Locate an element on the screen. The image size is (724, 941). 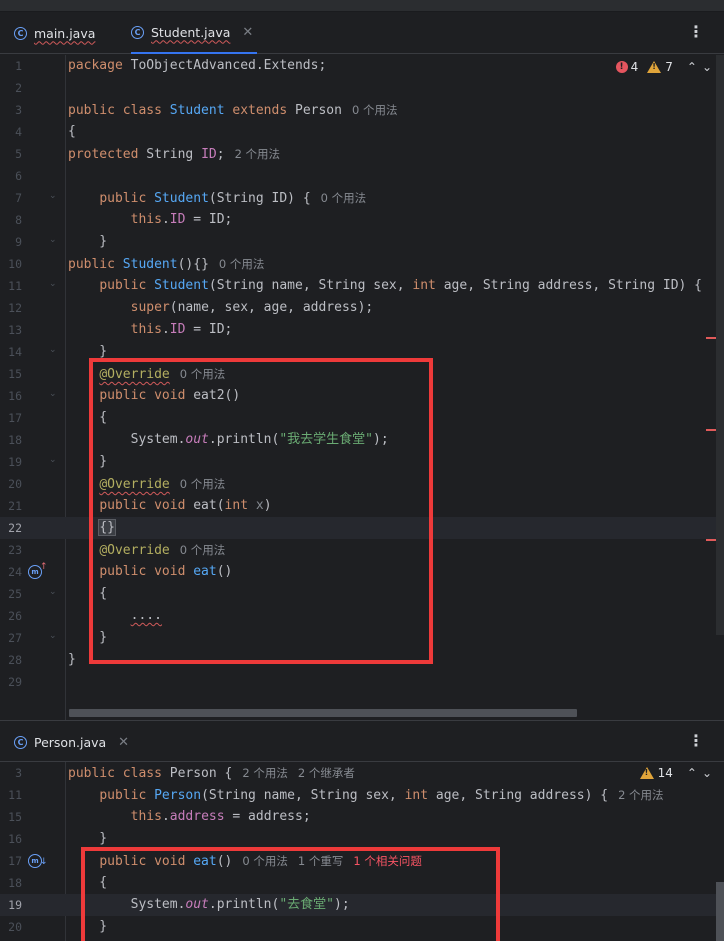
code-text: public class Student extends Person 0 个用法 is located at coordinates (232, 110).